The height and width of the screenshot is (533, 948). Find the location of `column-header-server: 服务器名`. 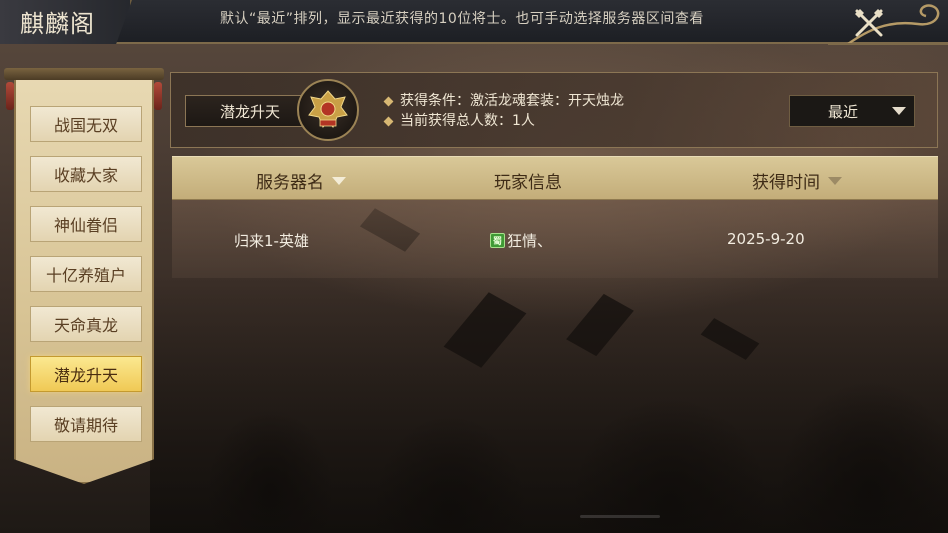

column-header-server: 服务器名 is located at coordinates (301, 180).